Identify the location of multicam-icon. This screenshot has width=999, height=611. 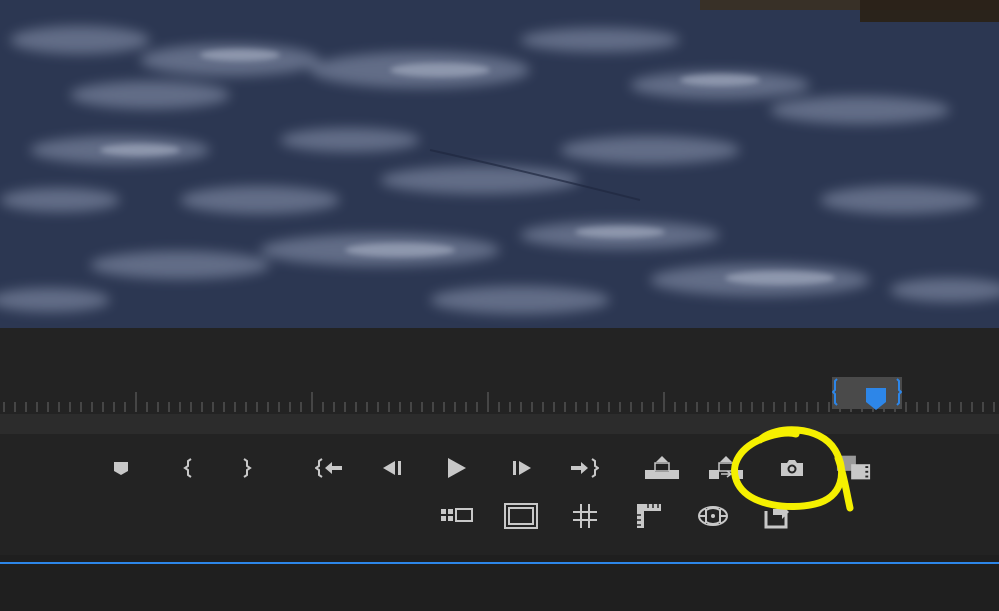
(457, 515).